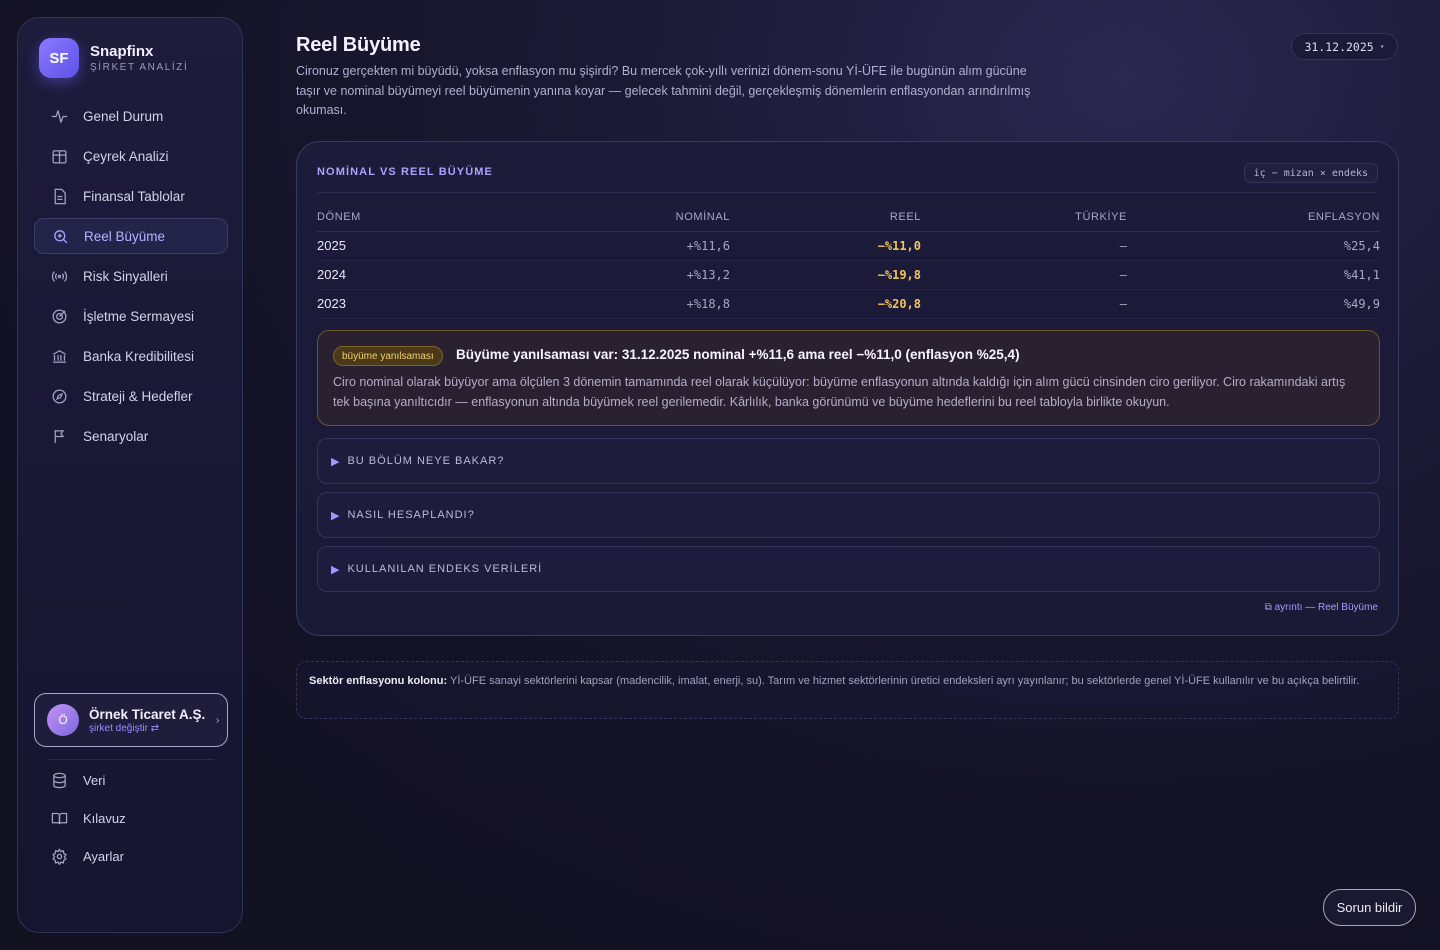  I want to click on bank-icon, so click(59, 356).